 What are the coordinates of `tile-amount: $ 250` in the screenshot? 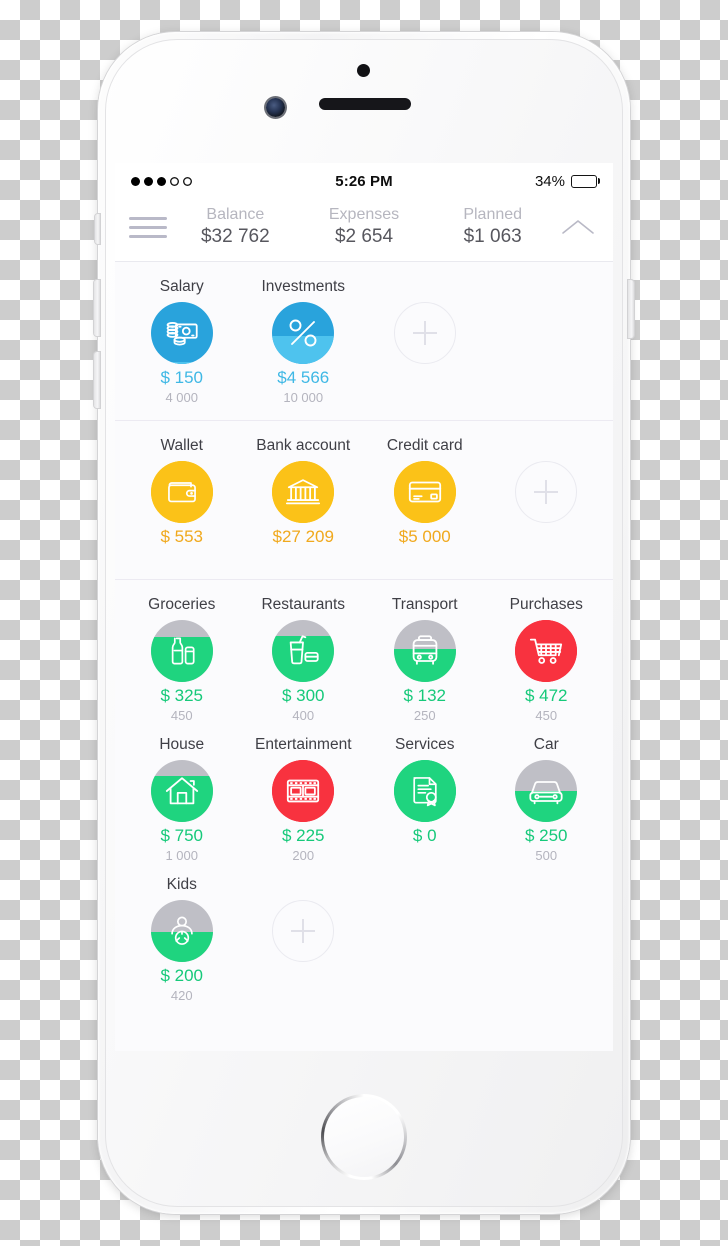 It's located at (546, 835).